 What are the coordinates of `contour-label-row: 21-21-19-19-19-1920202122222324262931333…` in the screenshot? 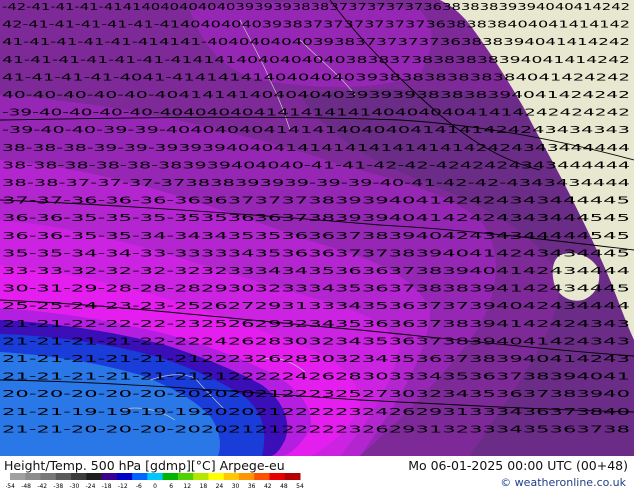 It's located at (316, 412).